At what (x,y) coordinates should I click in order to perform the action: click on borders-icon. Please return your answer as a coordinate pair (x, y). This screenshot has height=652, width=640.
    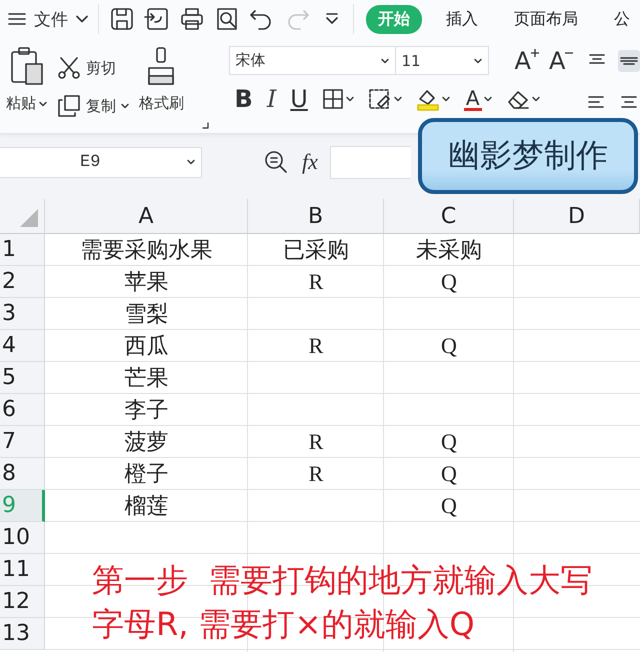
    Looking at the image, I should click on (333, 99).